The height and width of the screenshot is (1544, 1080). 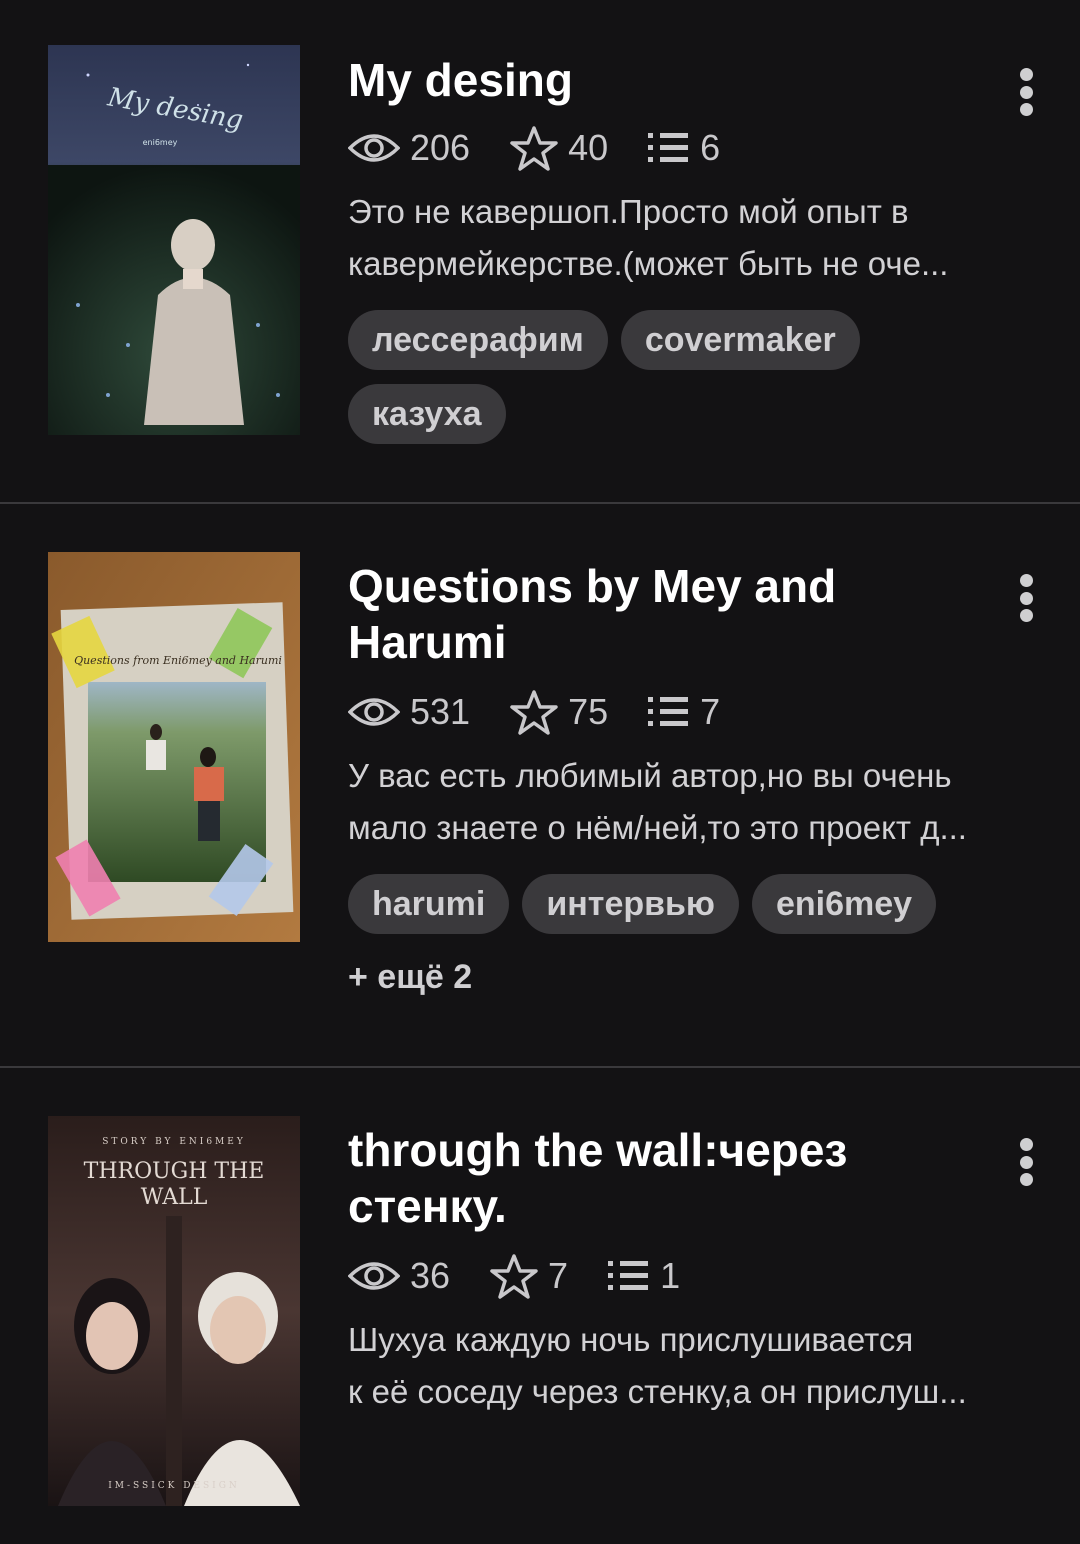 I want to click on story-stats: 206 40 6, so click(x=554, y=148).